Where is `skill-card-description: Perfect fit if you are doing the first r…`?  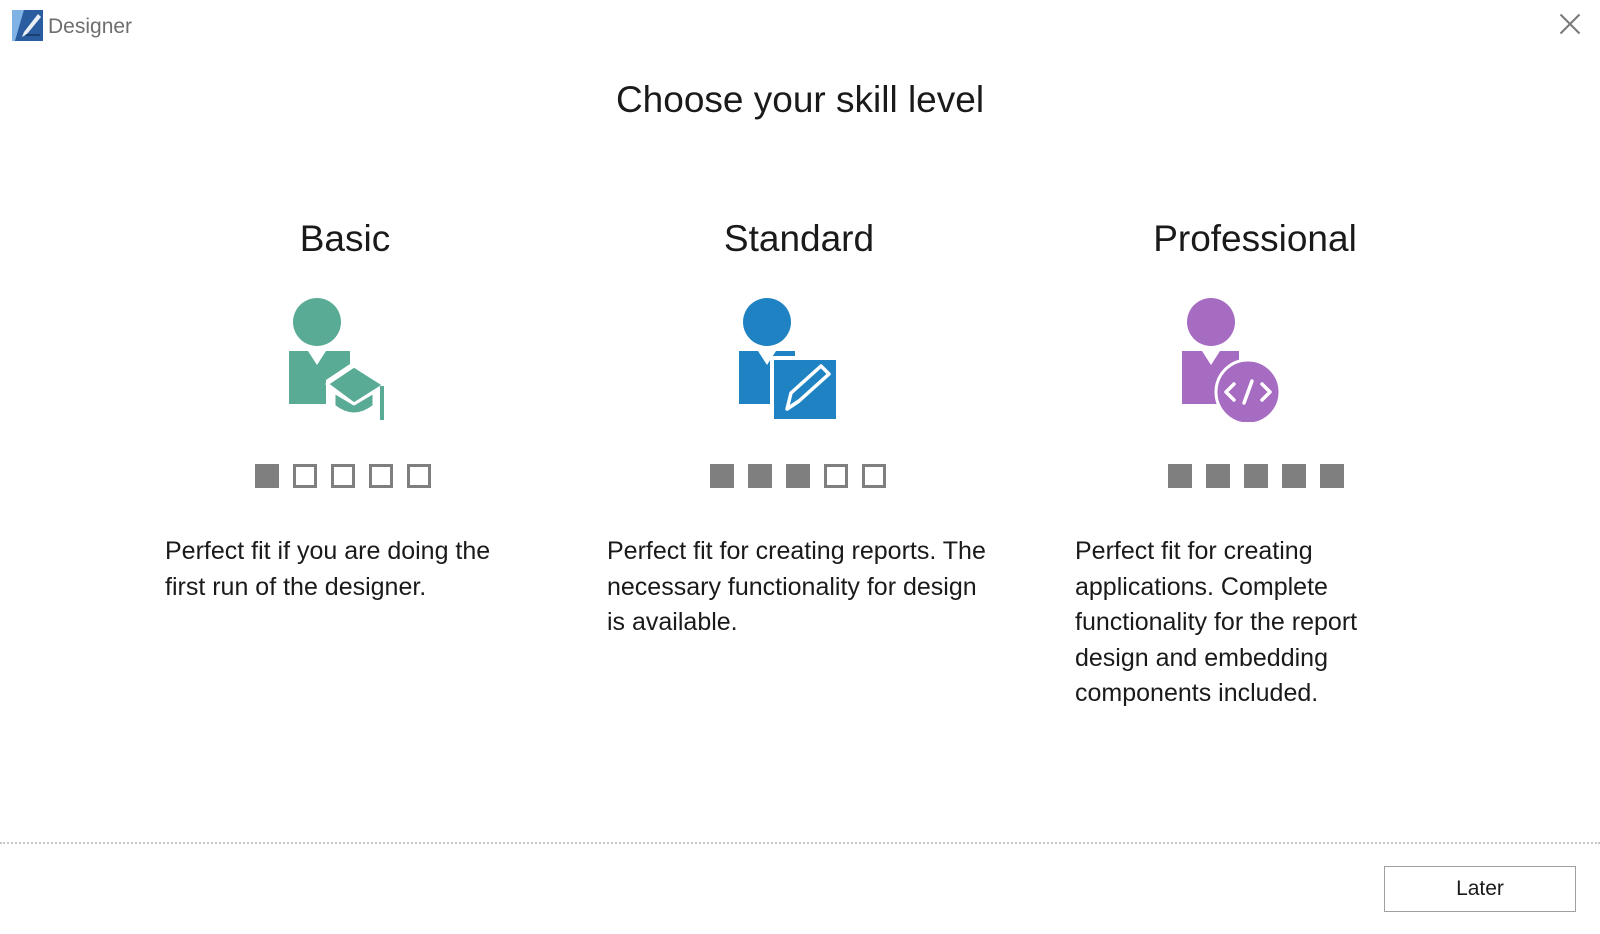 skill-card-description: Perfect fit if you are doing the first r… is located at coordinates (328, 569).